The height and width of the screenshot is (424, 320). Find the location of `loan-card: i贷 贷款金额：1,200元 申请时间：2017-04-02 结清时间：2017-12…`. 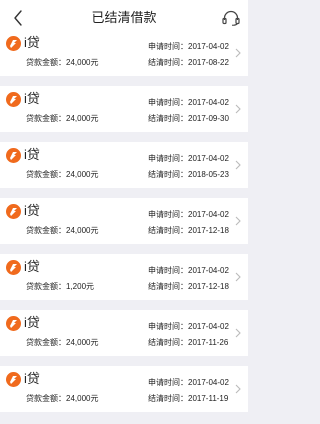

loan-card: i贷 贷款金额：1,200元 申请时间：2017-04-02 结清时间：2017-12… is located at coordinates (124, 277).